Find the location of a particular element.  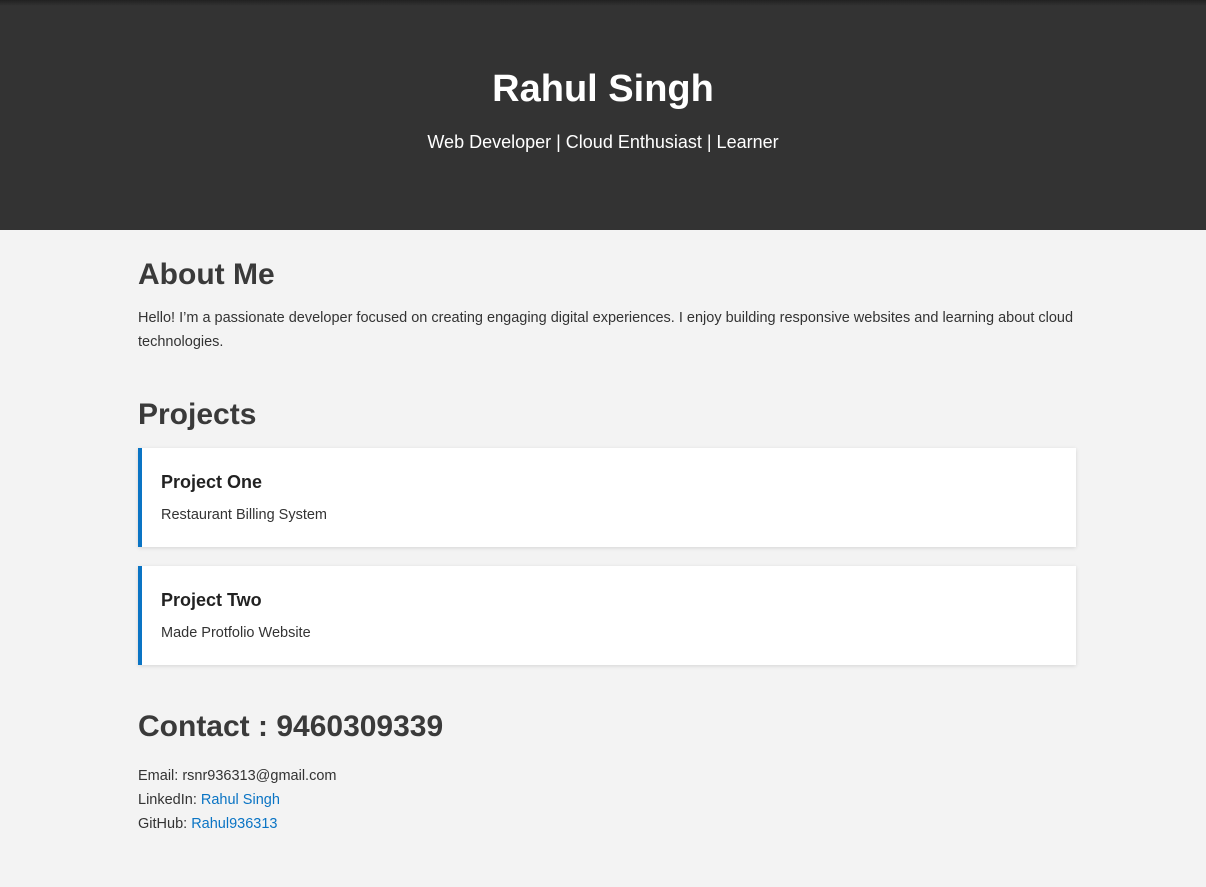

about-heading: About Me is located at coordinates (206, 274).